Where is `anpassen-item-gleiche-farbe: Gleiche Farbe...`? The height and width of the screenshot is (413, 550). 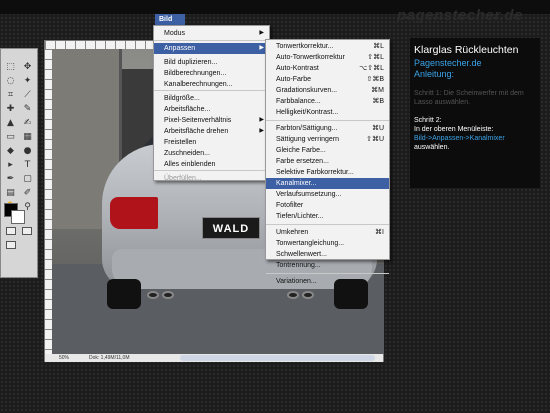 anpassen-item-gleiche-farbe: Gleiche Farbe... is located at coordinates (327, 150).